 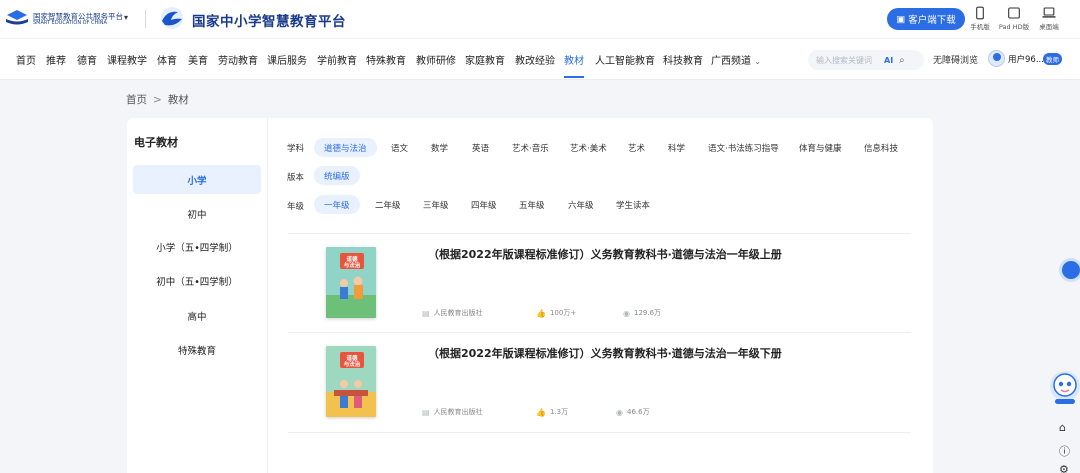 What do you see at coordinates (532, 204) in the screenshot?
I see `grade-chip-5: 五年级` at bounding box center [532, 204].